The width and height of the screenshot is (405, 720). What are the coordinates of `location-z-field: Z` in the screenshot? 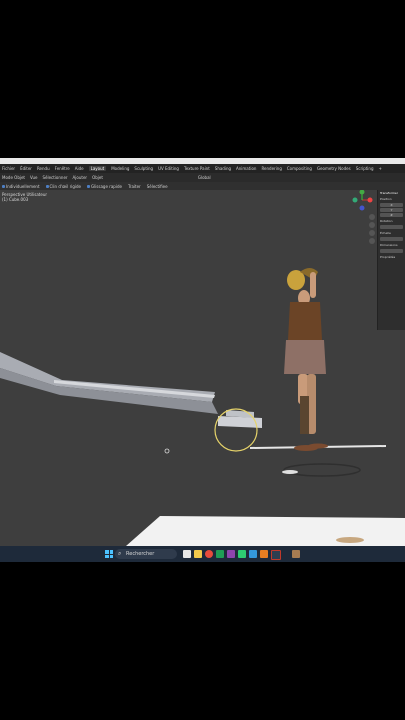 It's located at (391, 215).